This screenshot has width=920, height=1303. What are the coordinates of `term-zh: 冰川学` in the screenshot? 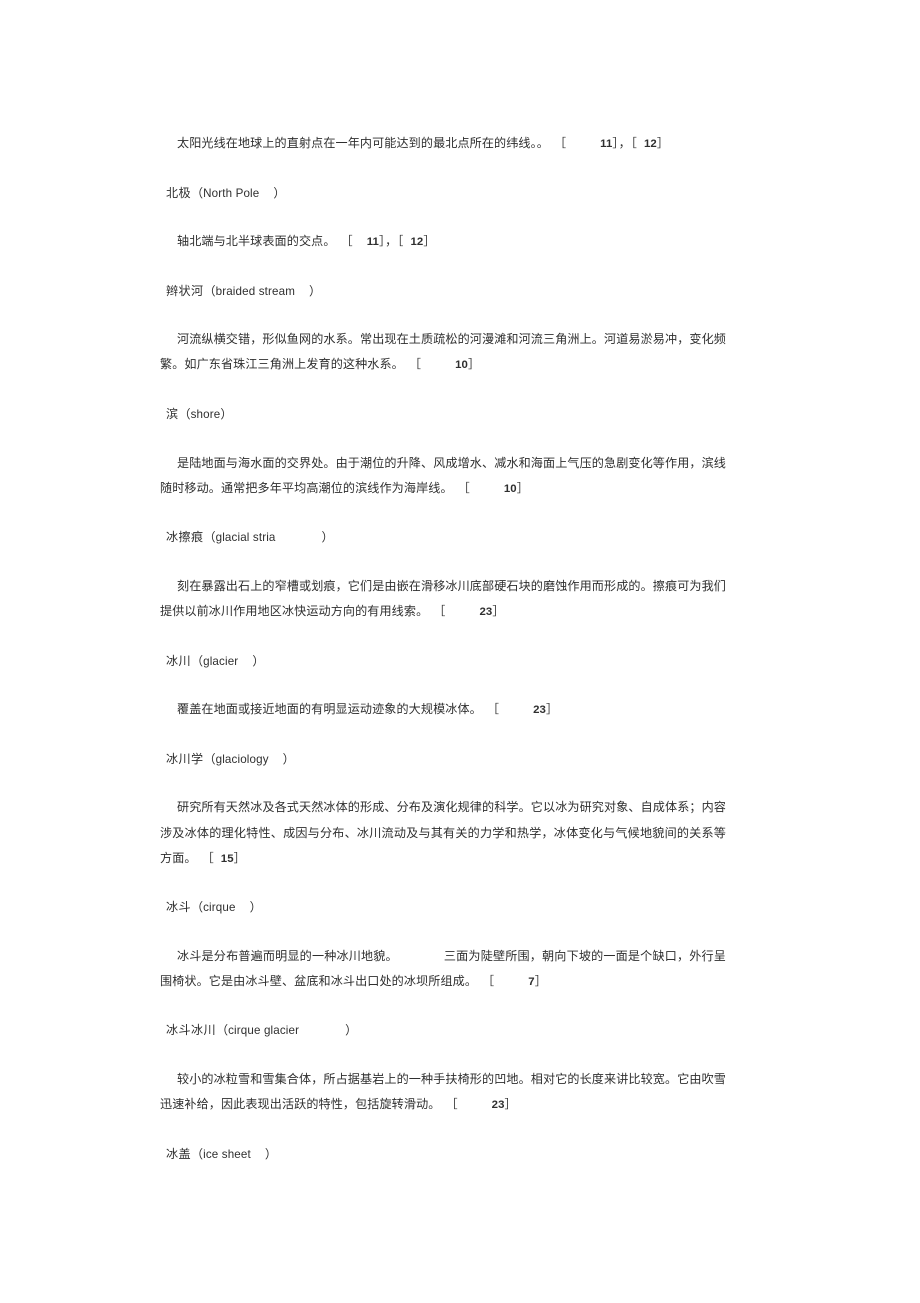 It's located at (185, 758).